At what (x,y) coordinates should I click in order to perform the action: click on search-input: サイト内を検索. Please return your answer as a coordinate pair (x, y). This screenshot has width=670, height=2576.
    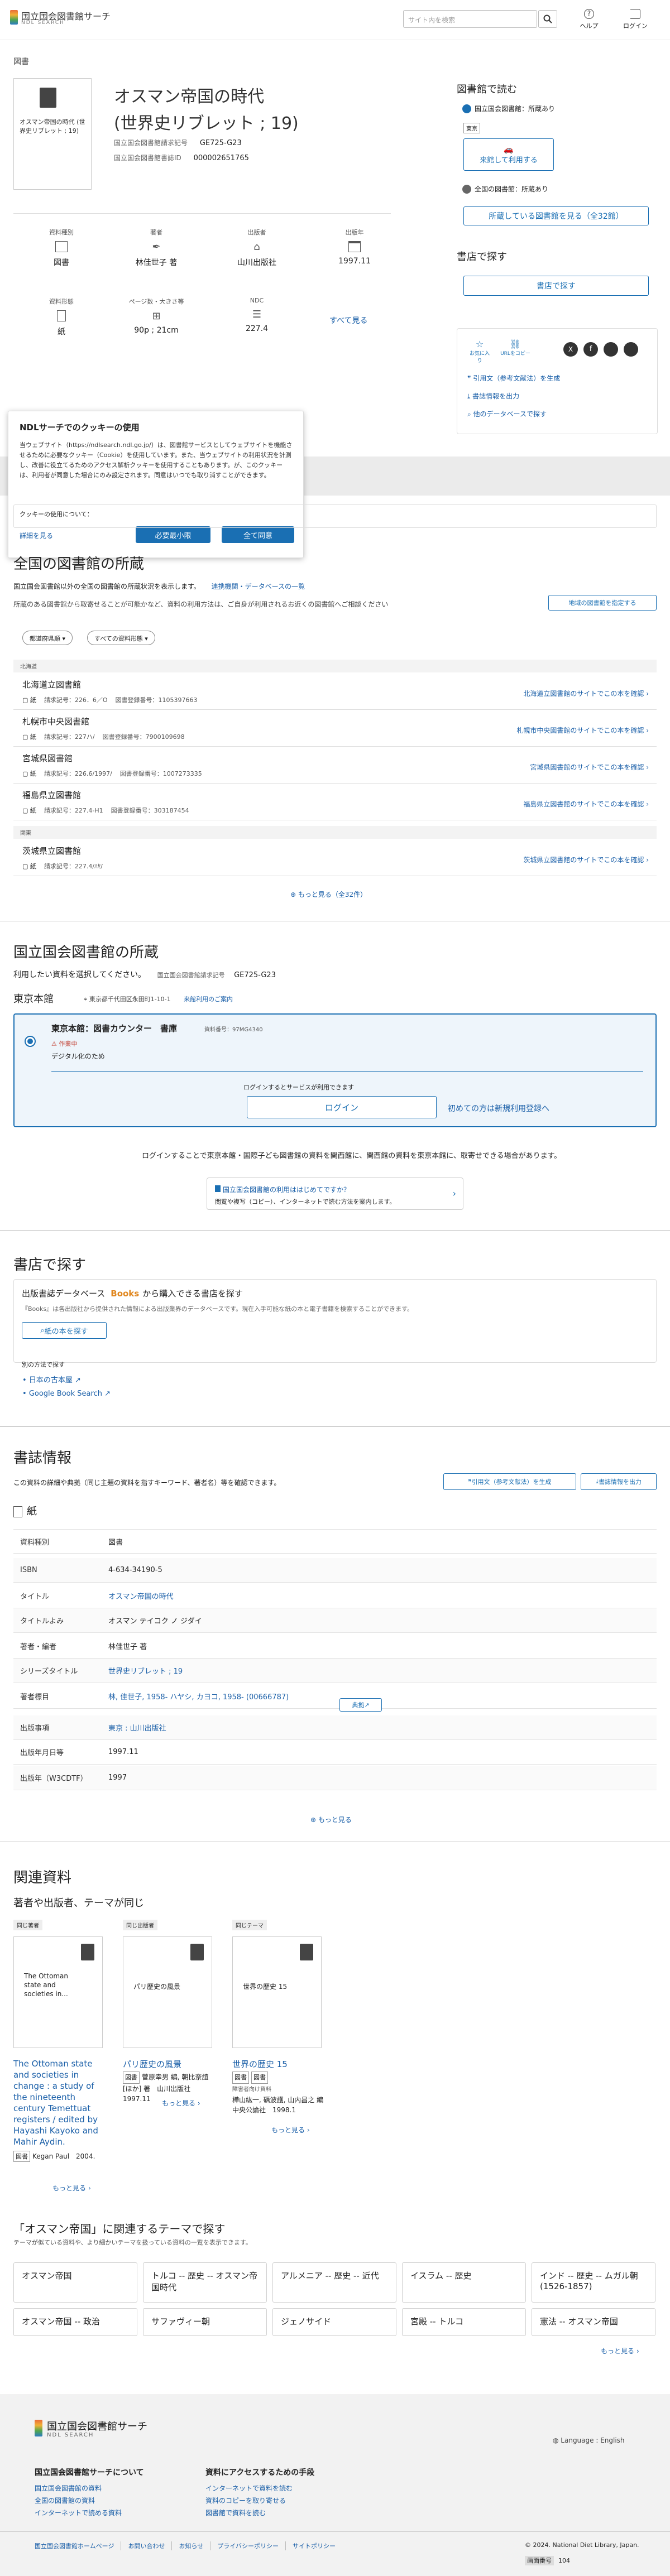
    Looking at the image, I should click on (470, 19).